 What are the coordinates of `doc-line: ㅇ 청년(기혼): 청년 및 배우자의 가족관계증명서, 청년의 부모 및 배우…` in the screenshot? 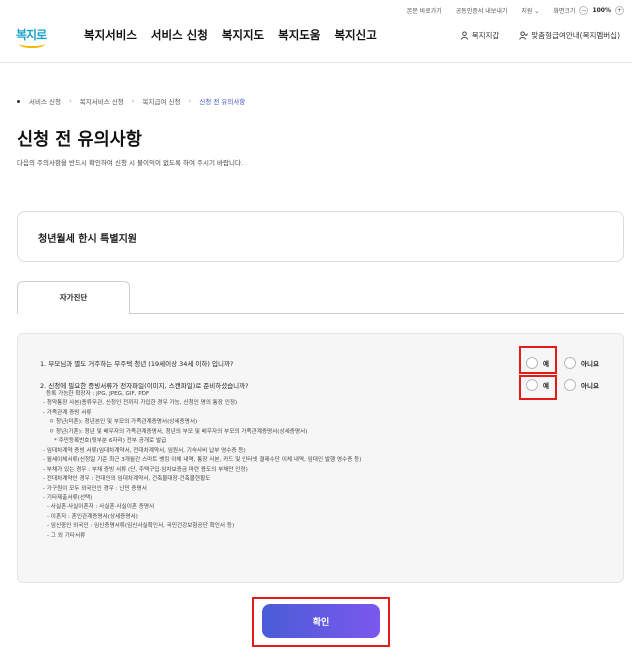 It's located at (178, 431).